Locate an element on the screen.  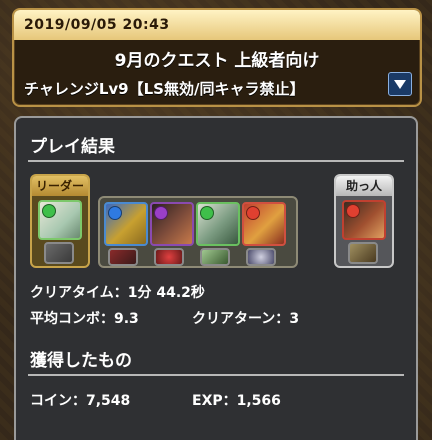
clear-turns-label: クリアターン： is located at coordinates (241, 319).